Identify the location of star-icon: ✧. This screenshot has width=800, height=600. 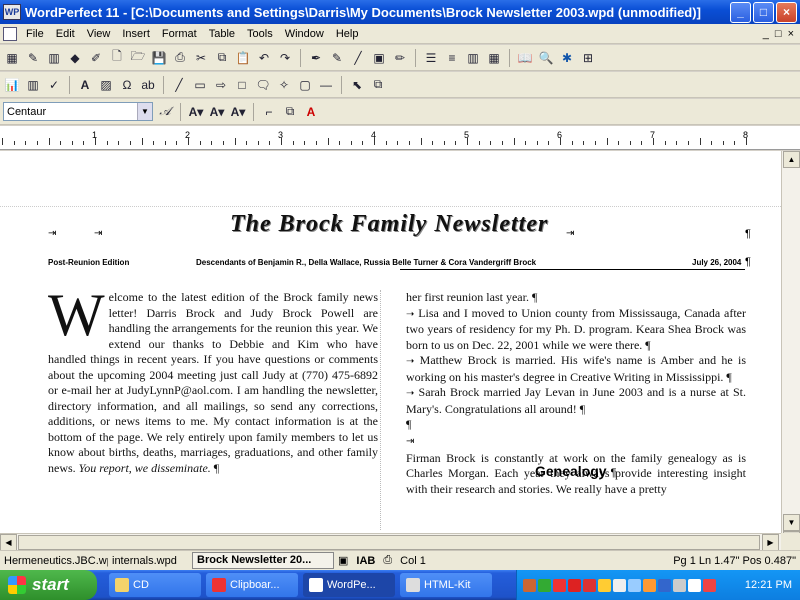
(284, 85).